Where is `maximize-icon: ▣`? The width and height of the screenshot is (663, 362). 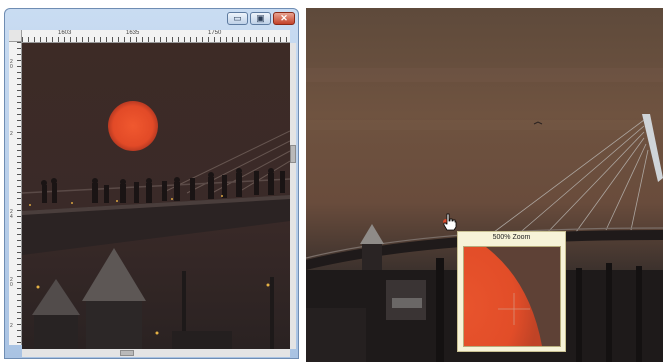 maximize-icon: ▣ is located at coordinates (260, 18).